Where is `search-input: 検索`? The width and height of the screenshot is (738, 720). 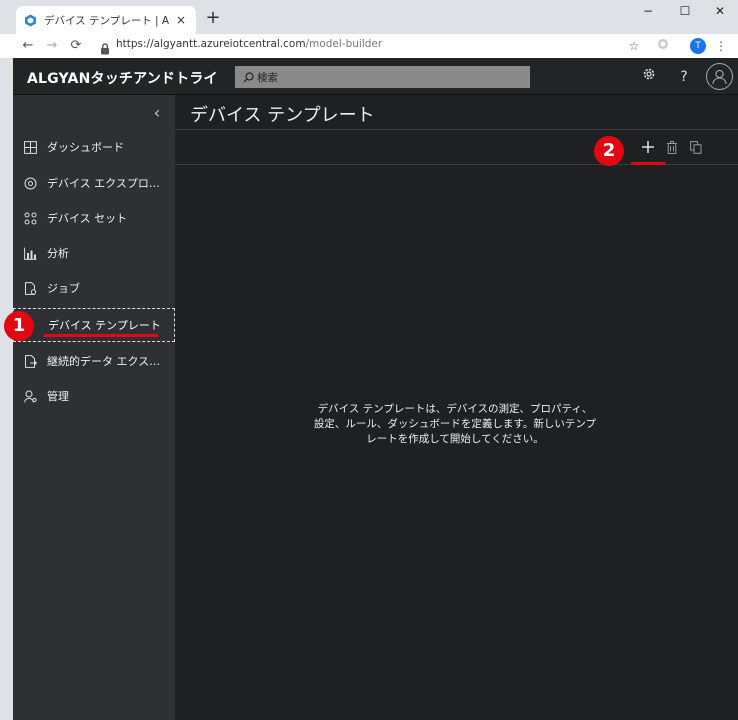 search-input: 検索 is located at coordinates (382, 77).